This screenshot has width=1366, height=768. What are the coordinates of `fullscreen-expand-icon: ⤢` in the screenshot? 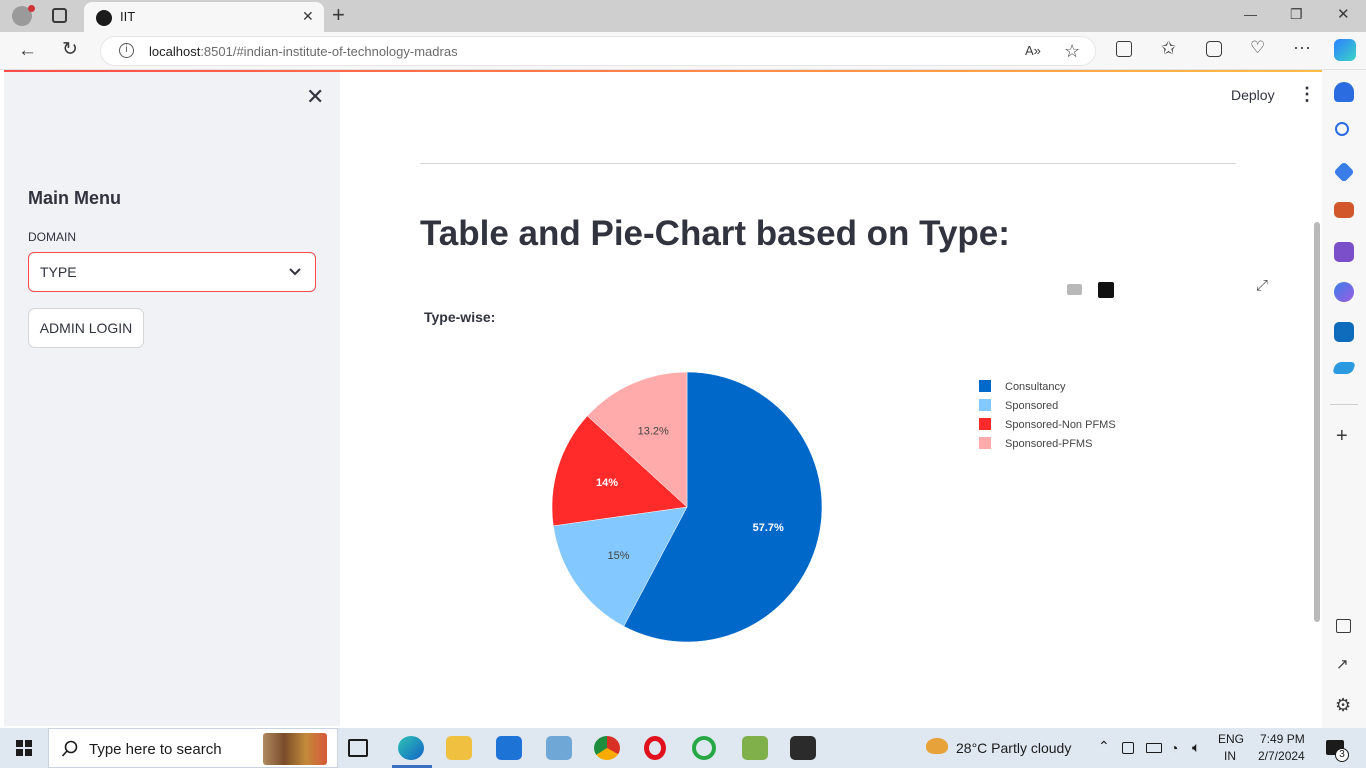 It's located at (1262, 285).